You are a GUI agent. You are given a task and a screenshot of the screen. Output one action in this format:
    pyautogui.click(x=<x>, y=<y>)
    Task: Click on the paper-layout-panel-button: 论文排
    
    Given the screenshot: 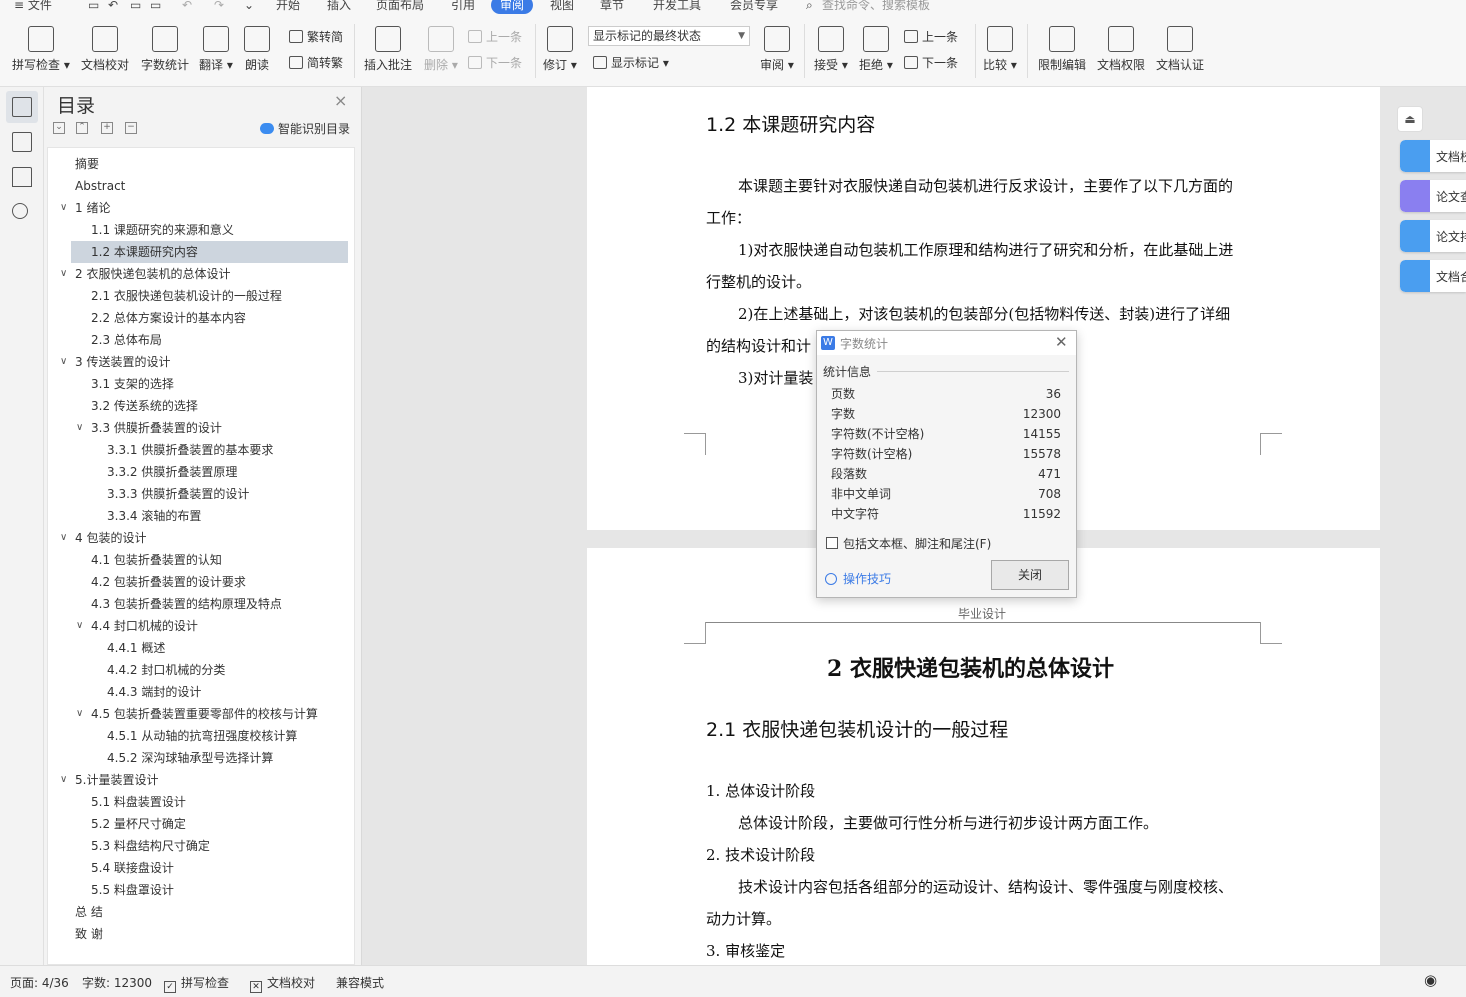 What is the action you would take?
    pyautogui.click(x=1433, y=236)
    